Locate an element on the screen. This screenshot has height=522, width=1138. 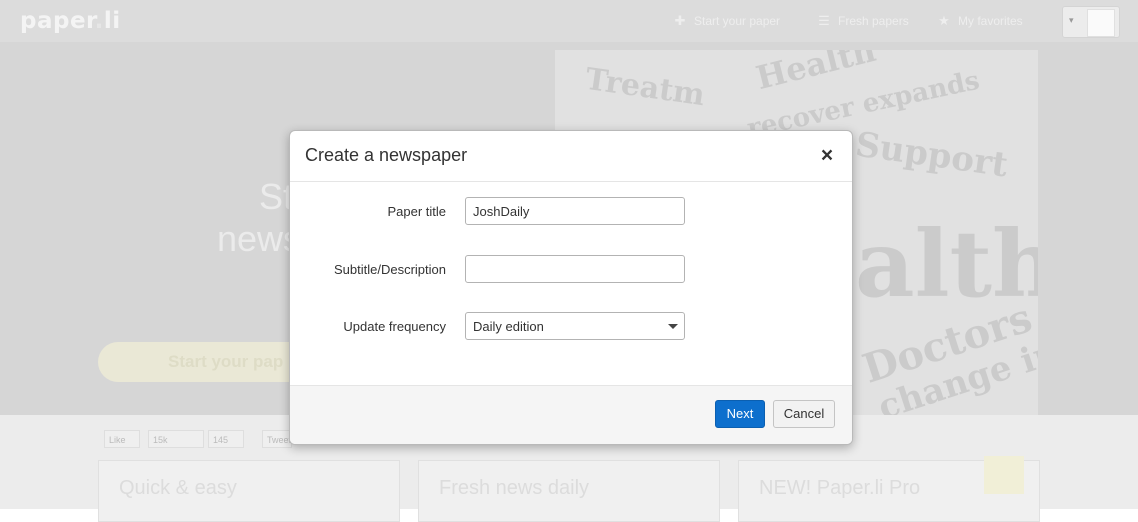
subtitle-label: Subtitle/Description is located at coordinates (390, 269).